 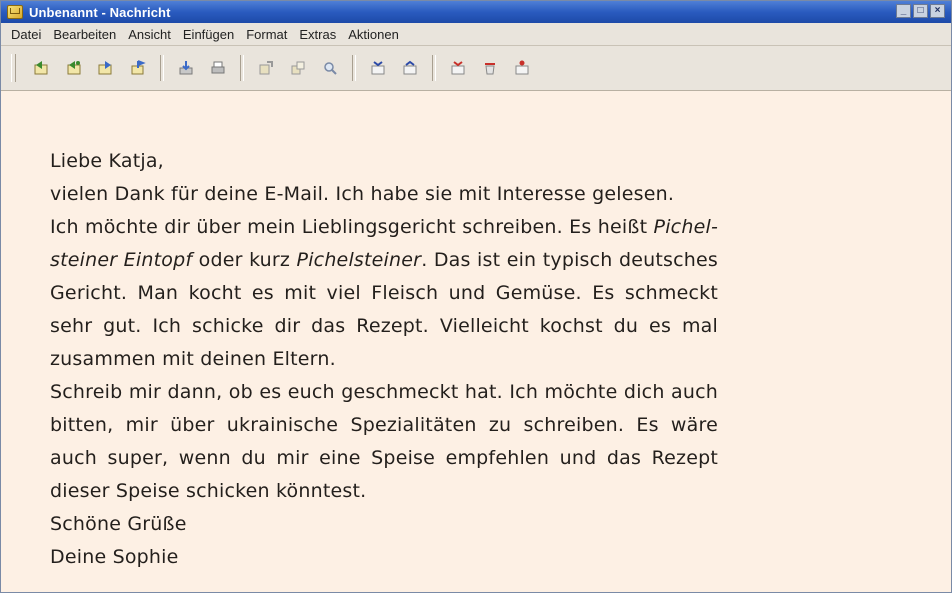 I want to click on next-icon, so click(x=410, y=67).